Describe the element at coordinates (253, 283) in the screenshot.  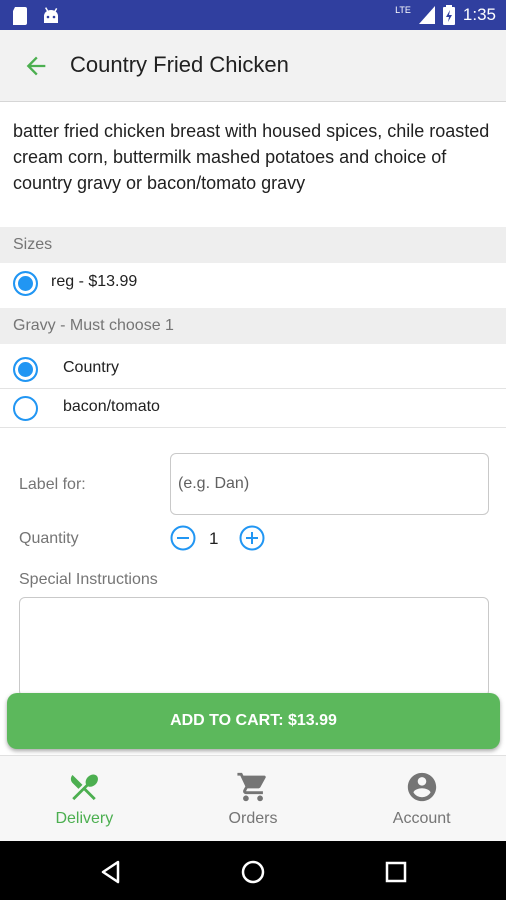
I see `size-option-reg: reg - $13.99` at that location.